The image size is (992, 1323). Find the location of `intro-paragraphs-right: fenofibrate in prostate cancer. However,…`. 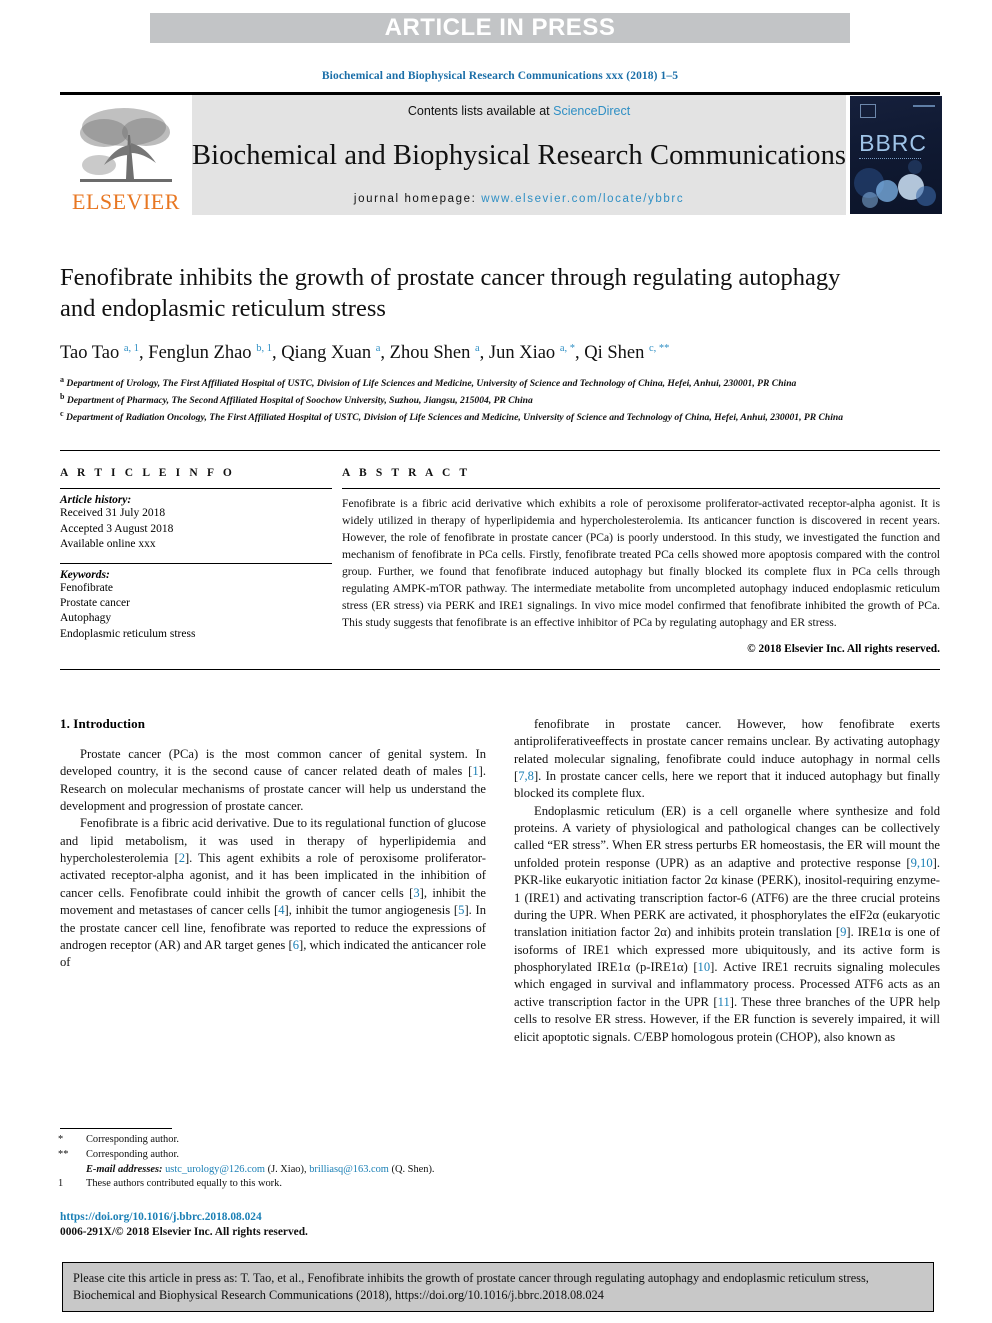

intro-paragraphs-right: fenofibrate in prostate cancer. However,… is located at coordinates (727, 881).